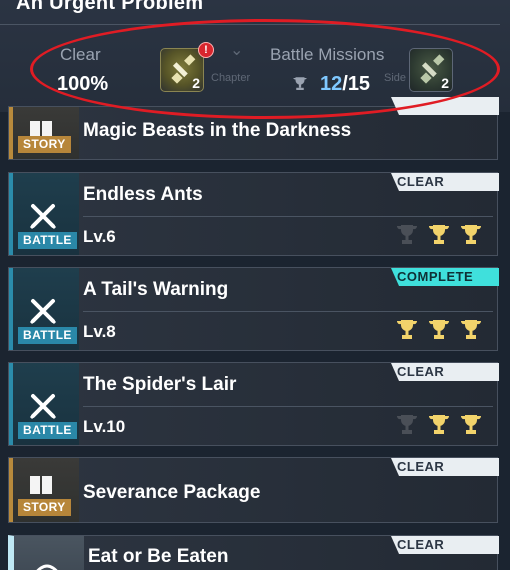  What do you see at coordinates (445, 277) in the screenshot?
I see `status-tag-complete: COMPLETE` at bounding box center [445, 277].